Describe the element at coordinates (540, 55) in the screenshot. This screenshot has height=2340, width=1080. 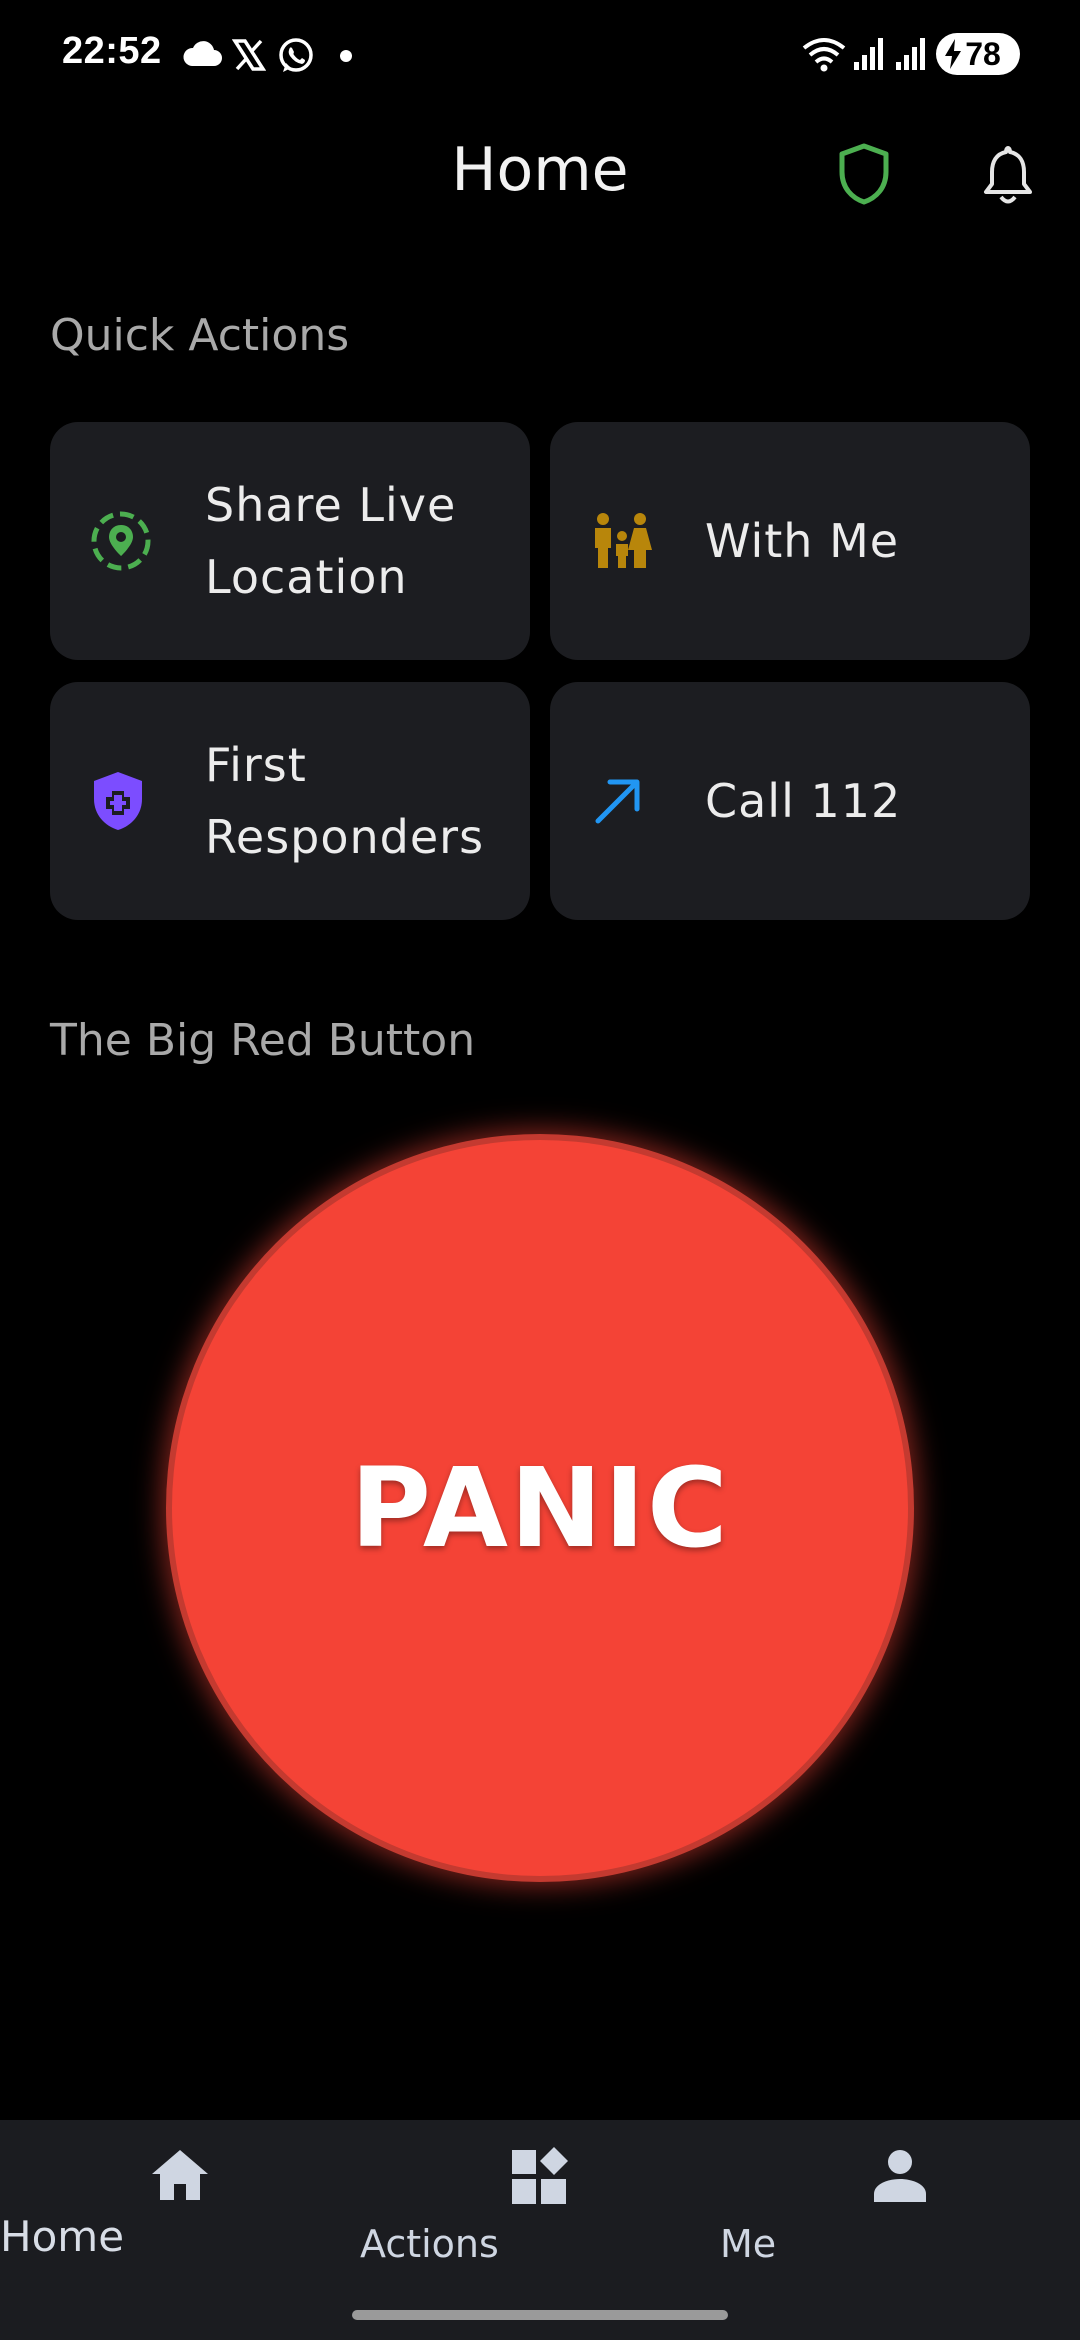
I see `status-bar: 22:52 78` at that location.